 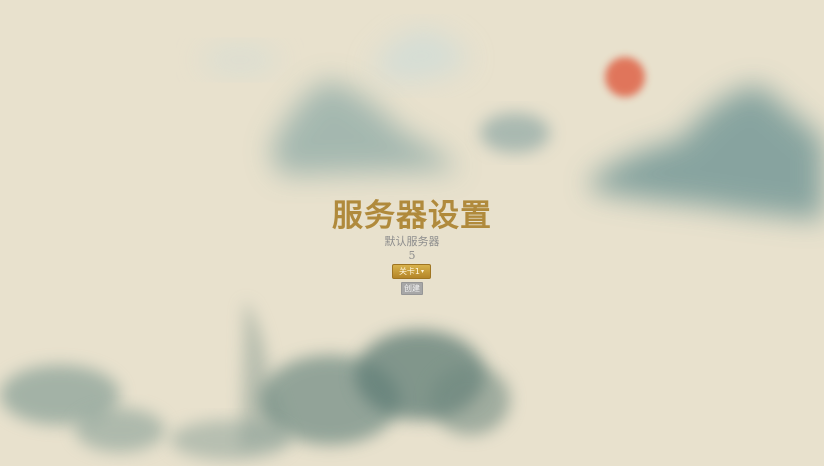 I want to click on chevron-down-icon: ▾, so click(x=423, y=271).